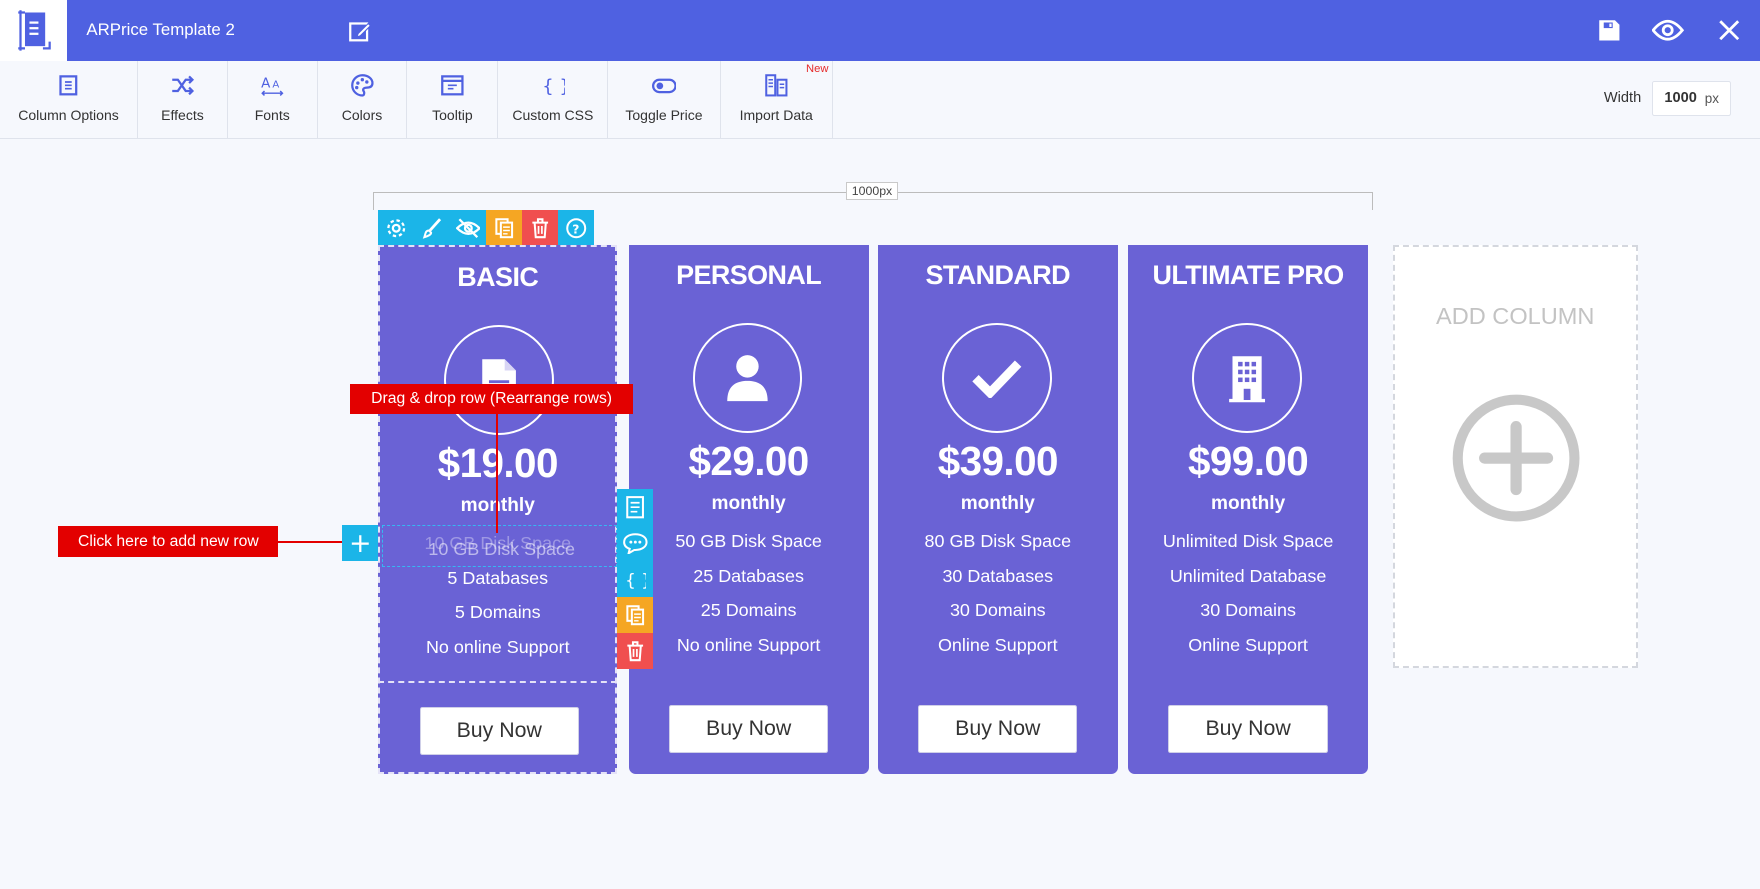 Image resolution: width=1760 pixels, height=889 pixels. Describe the element at coordinates (272, 114) in the screenshot. I see `toolbar-label: Fonts` at that location.